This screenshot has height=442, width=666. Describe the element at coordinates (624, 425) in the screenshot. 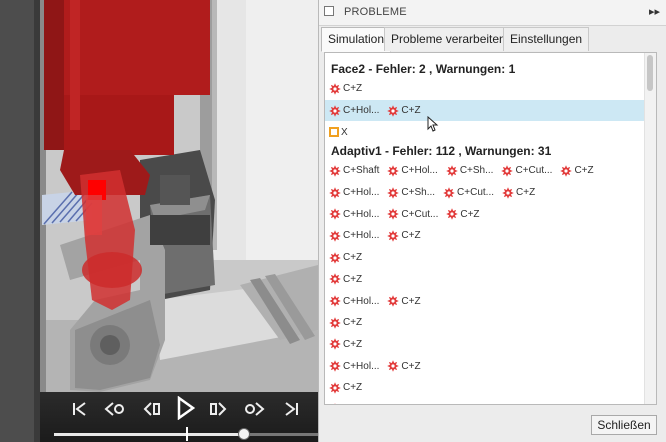

I see `close-button: Schließen` at that location.